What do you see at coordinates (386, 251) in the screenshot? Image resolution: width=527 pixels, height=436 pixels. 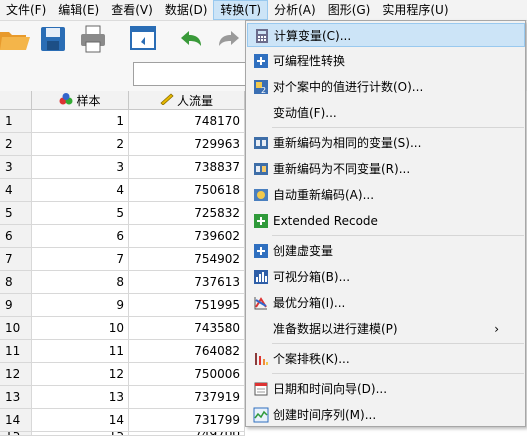 I see `menu-item-create-dummy-variables: 创建虚变量` at bounding box center [386, 251].